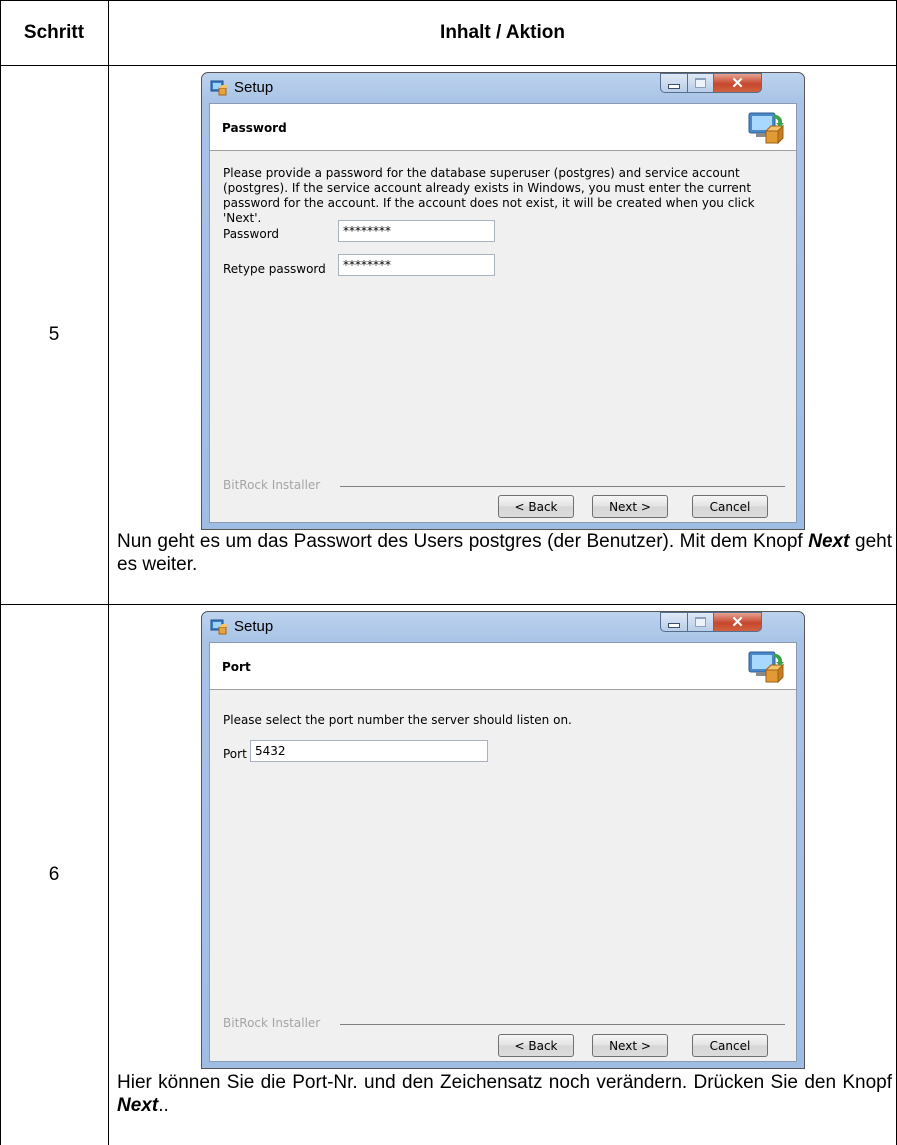 The image size is (897, 1145). What do you see at coordinates (502, 32) in the screenshot?
I see `column-header-content: Inhalt / Aktion` at bounding box center [502, 32].